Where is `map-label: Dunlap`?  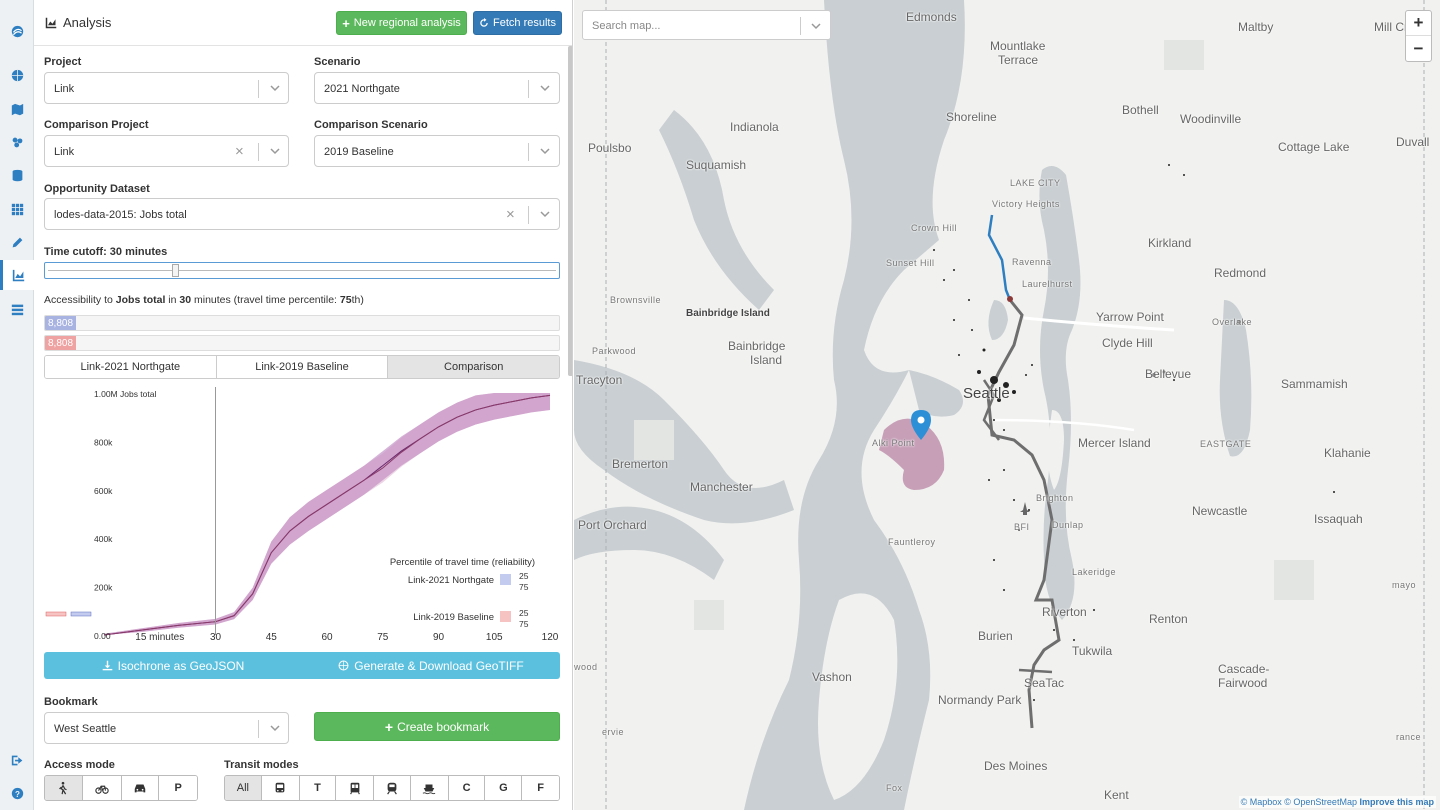
map-label: Dunlap is located at coordinates (1068, 525).